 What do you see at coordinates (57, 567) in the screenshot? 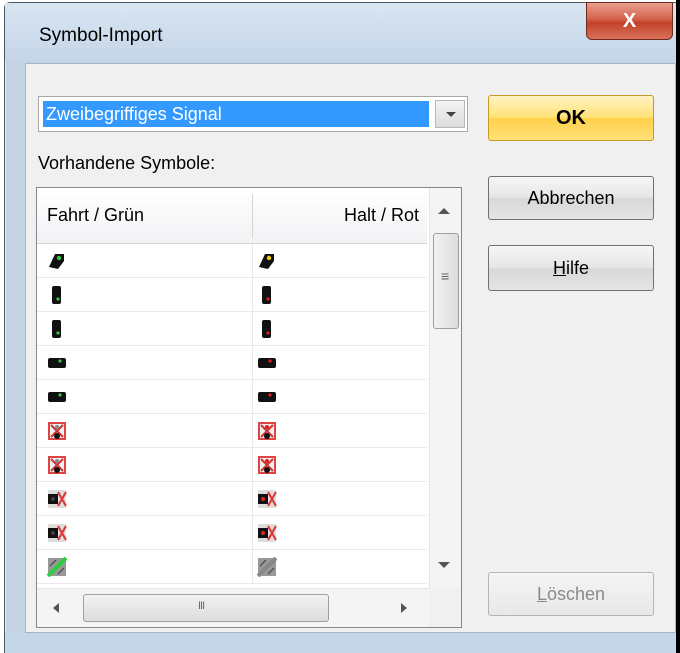
I see `diagonal-track-green-icon` at bounding box center [57, 567].